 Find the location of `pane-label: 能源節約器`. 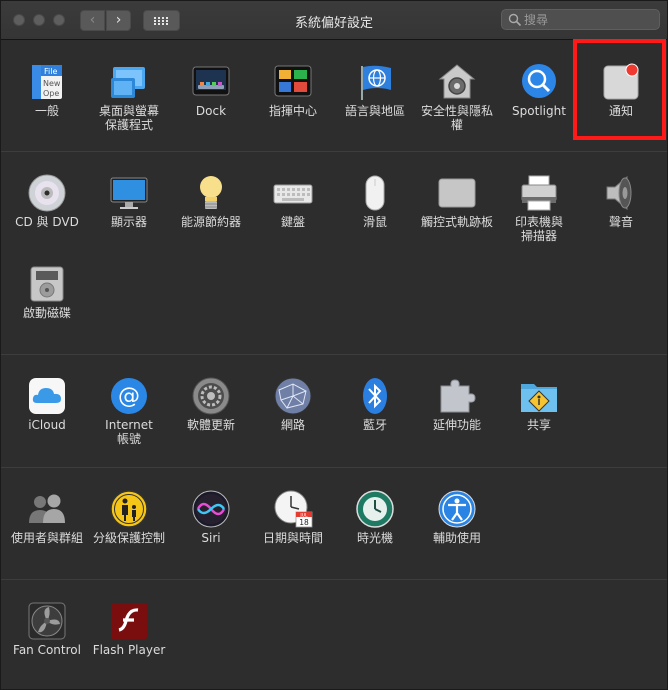

pane-label: 能源節約器 is located at coordinates (210, 222).